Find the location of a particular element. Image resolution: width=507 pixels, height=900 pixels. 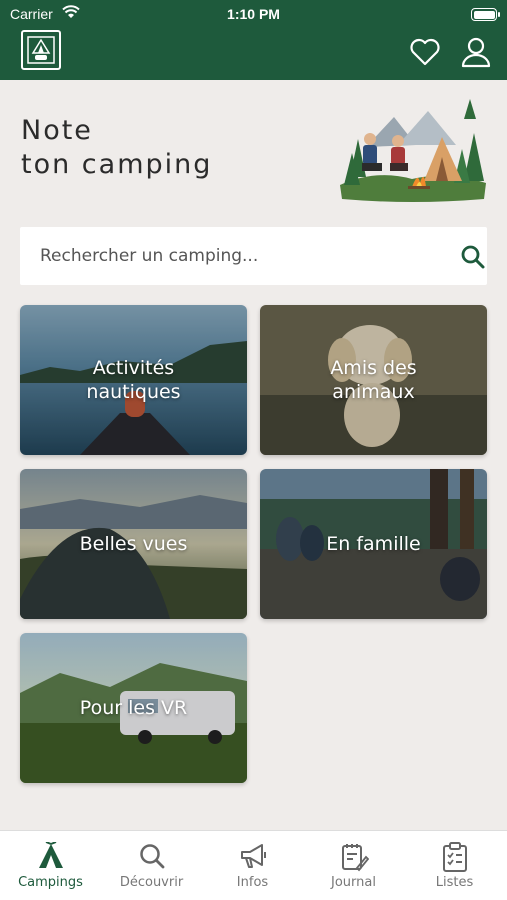

tab-label: Infos is located at coordinates (252, 882).